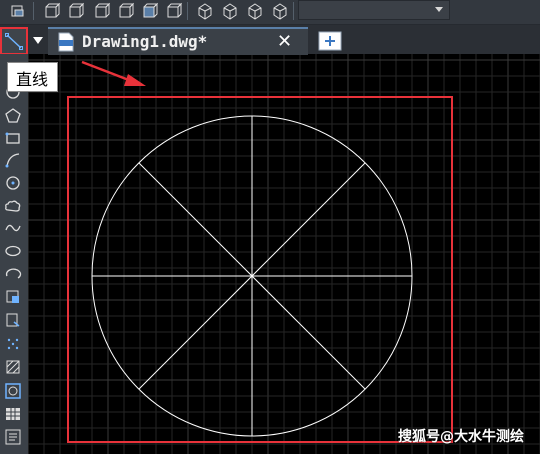  I want to click on ellipse-arc-icon, so click(13, 274).